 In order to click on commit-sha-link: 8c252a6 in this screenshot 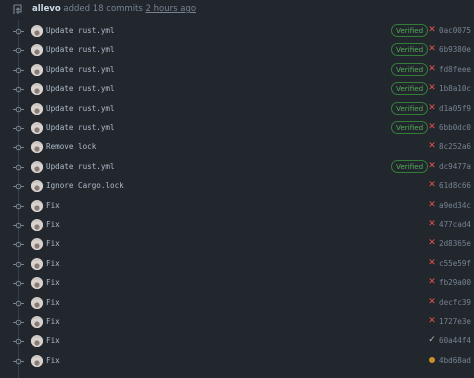, I will do `click(455, 147)`.